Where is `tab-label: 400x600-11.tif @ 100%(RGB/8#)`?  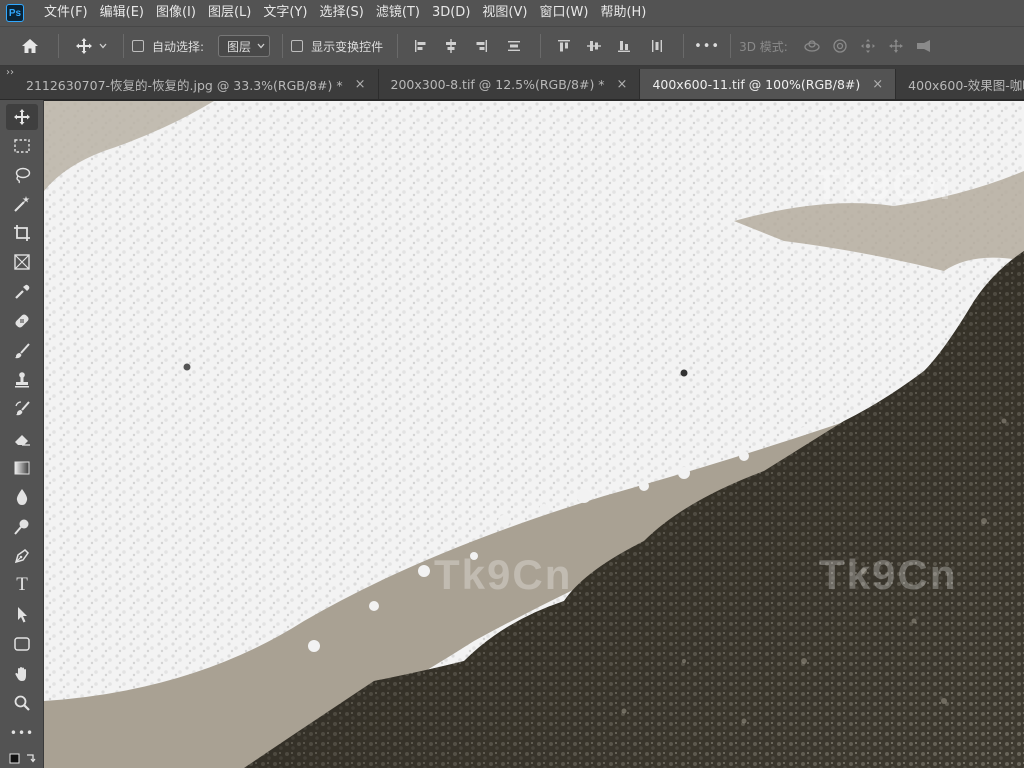
tab-label: 400x600-11.tif @ 100%(RGB/8#) is located at coordinates (756, 84).